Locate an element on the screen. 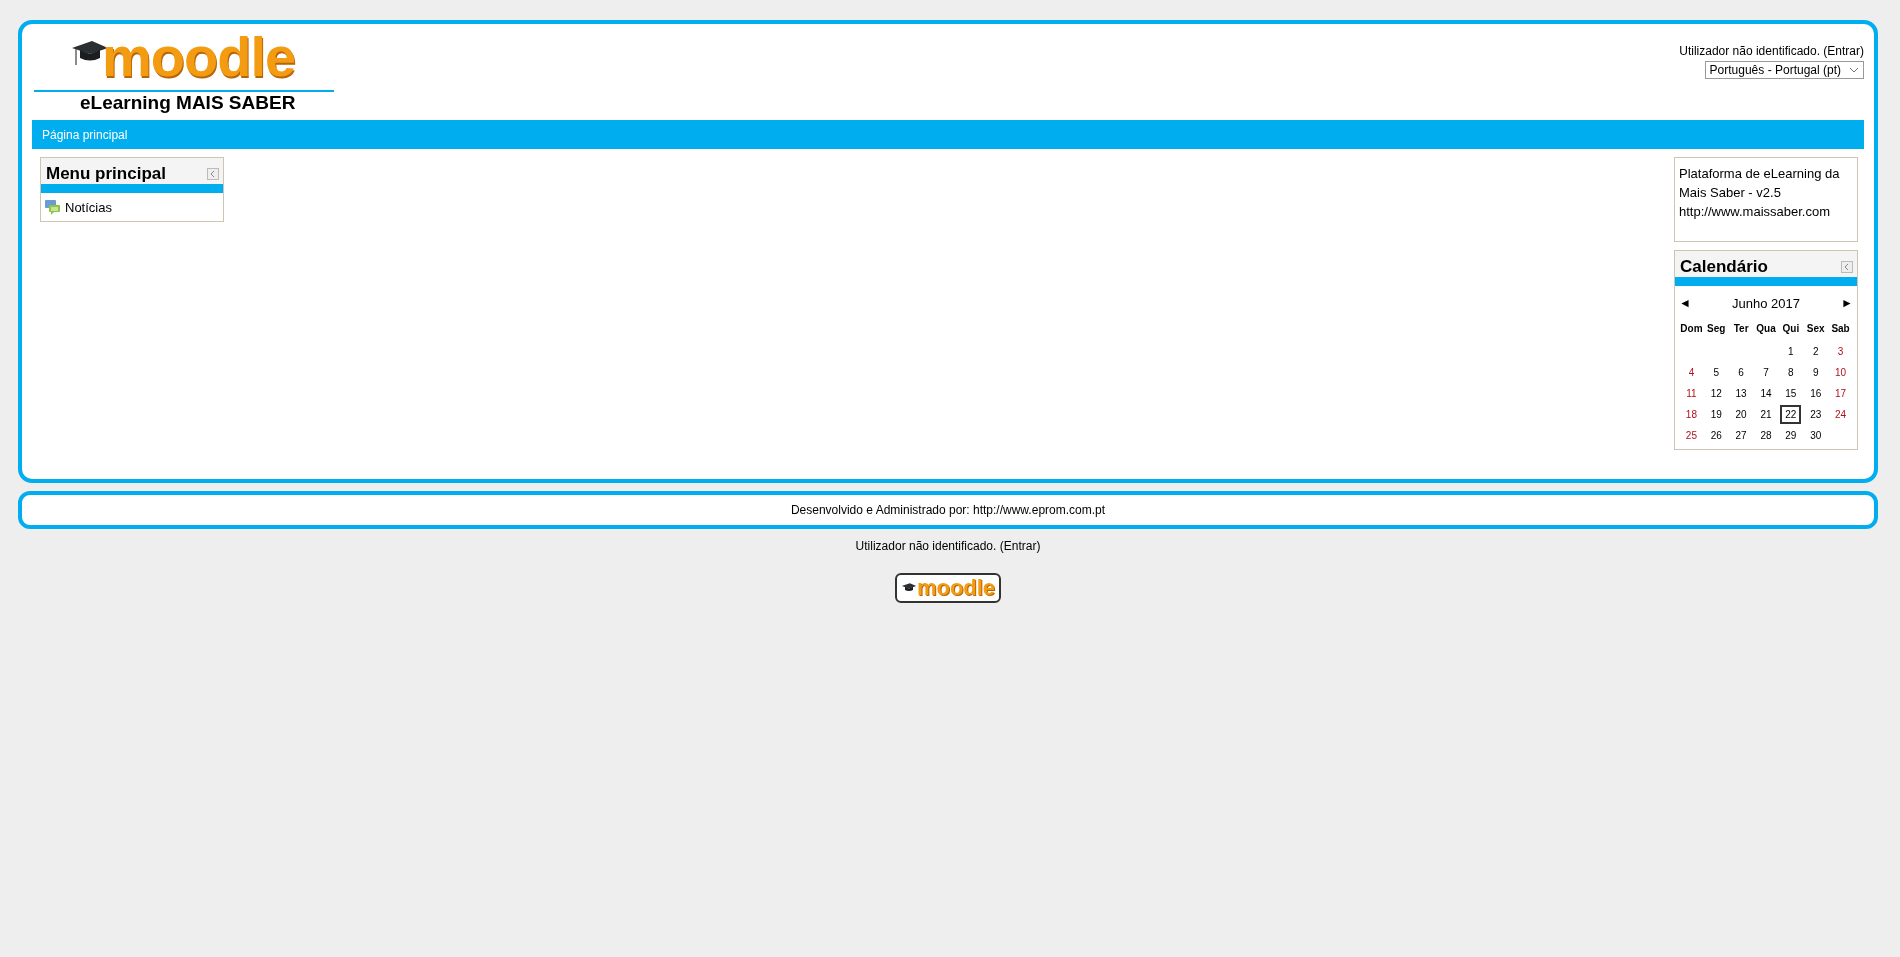 This screenshot has width=1900, height=957. calendar-day: 29 is located at coordinates (1791, 435).